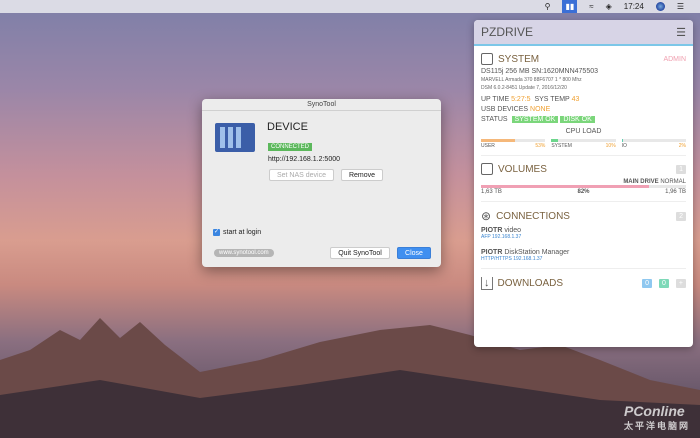 The height and width of the screenshot is (438, 700). Describe the element at coordinates (681, 32) in the screenshot. I see `hamburger-menu-icon: ☰` at that location.